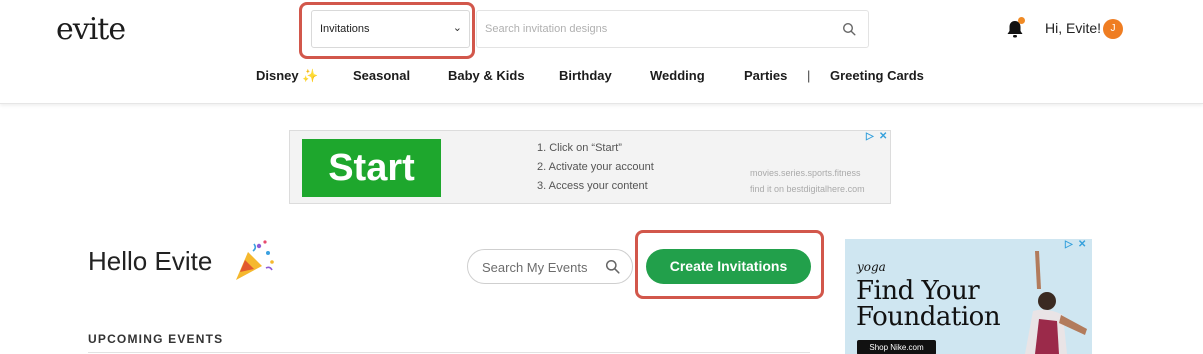 The width and height of the screenshot is (1203, 354). Describe the element at coordinates (345, 29) in the screenshot. I see `category-select-value: Invitations` at that location.